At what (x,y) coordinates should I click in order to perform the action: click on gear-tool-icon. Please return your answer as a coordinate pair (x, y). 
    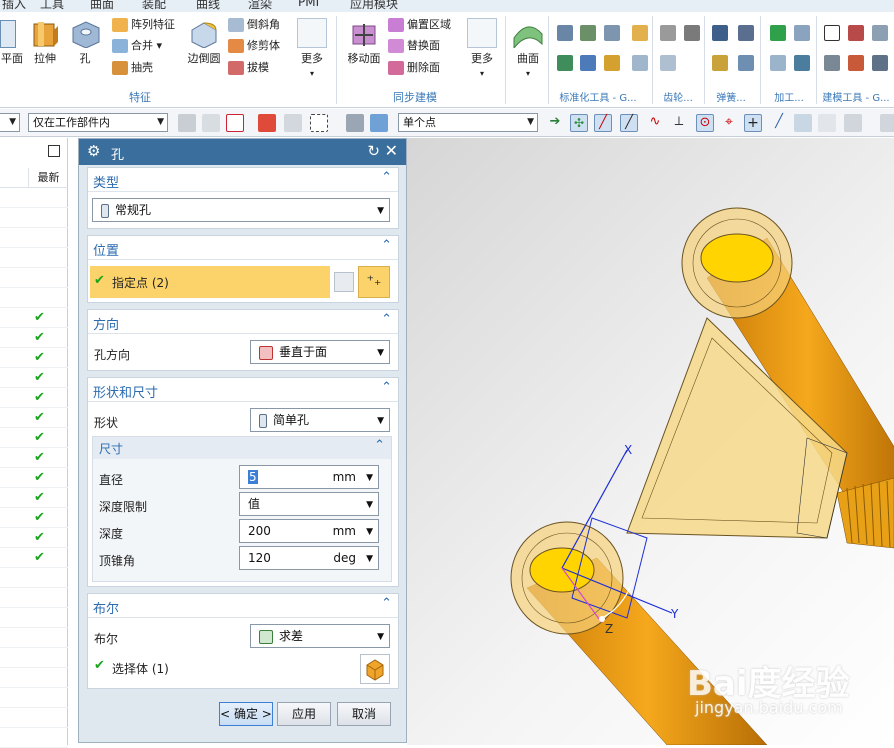
    Looking at the image, I should click on (692, 33).